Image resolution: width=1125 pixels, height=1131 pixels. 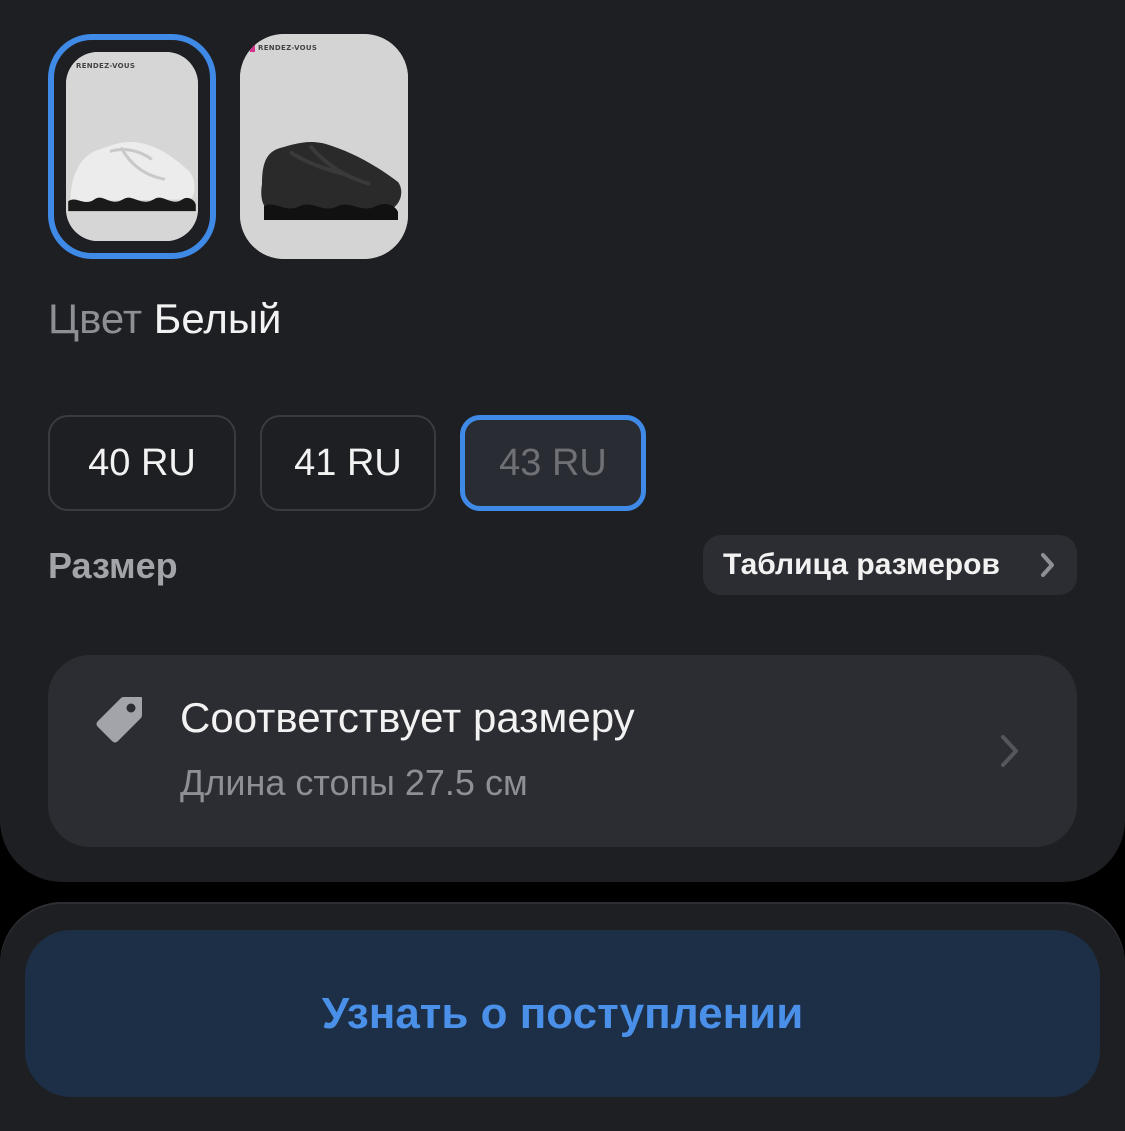 What do you see at coordinates (354, 782) in the screenshot?
I see `fit-subtitle: Длина стопы 27.5 см` at bounding box center [354, 782].